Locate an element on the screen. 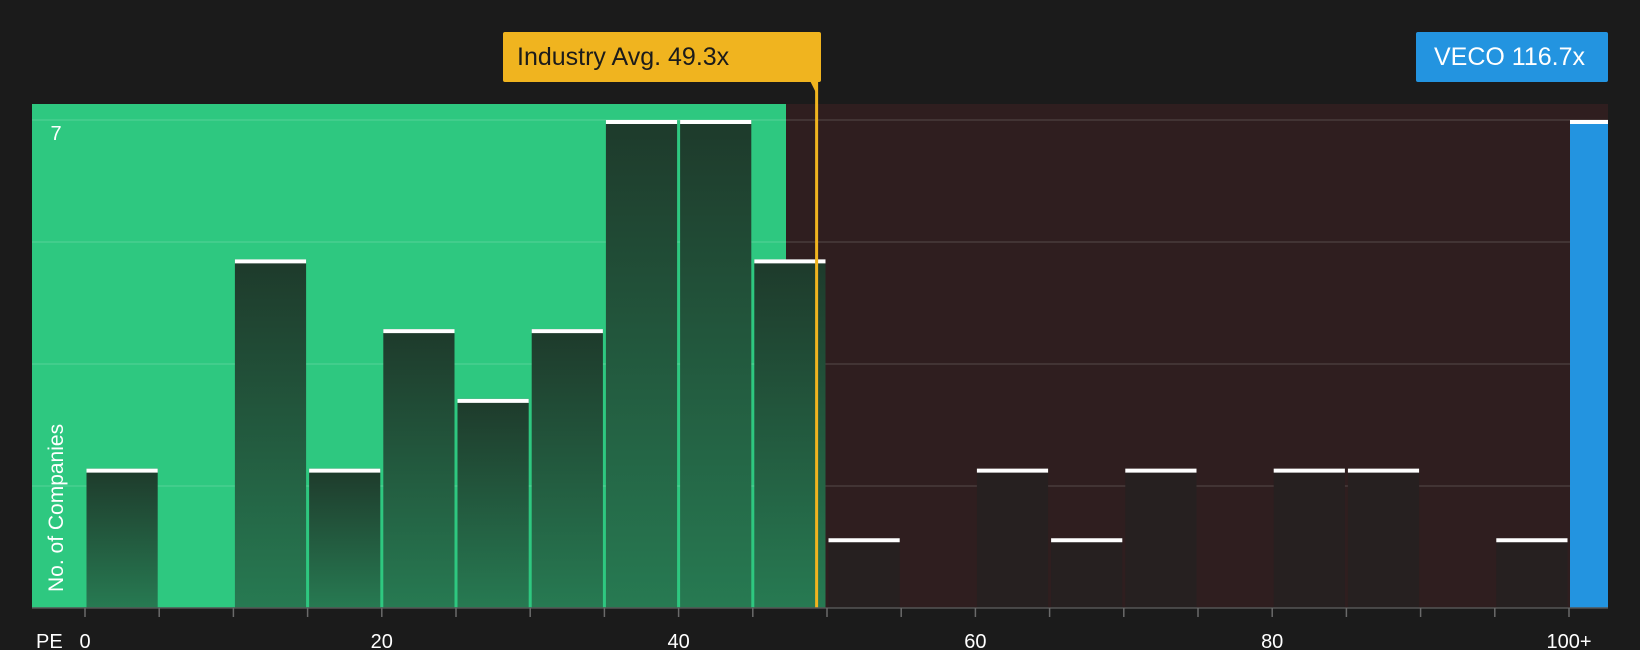 The width and height of the screenshot is (1640, 650). x-tick-label: 80 is located at coordinates (1272, 640).